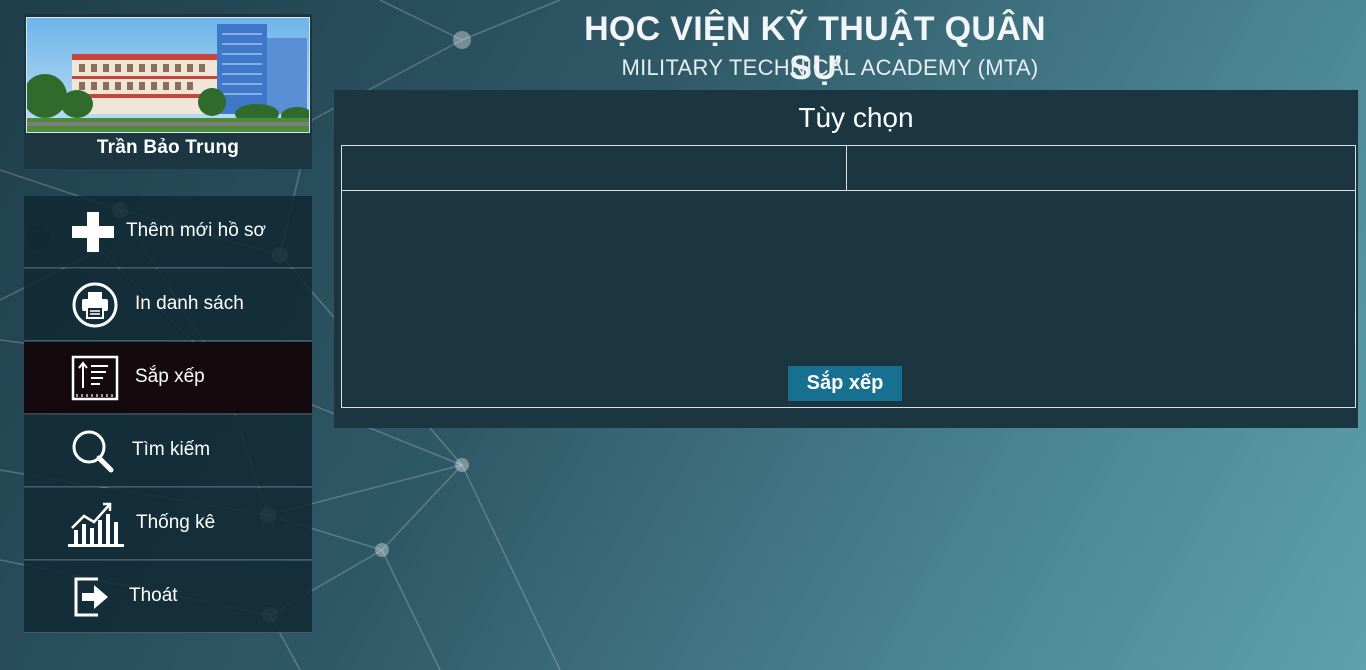  I want to click on menu-item-label: In danh sách, so click(189, 303).